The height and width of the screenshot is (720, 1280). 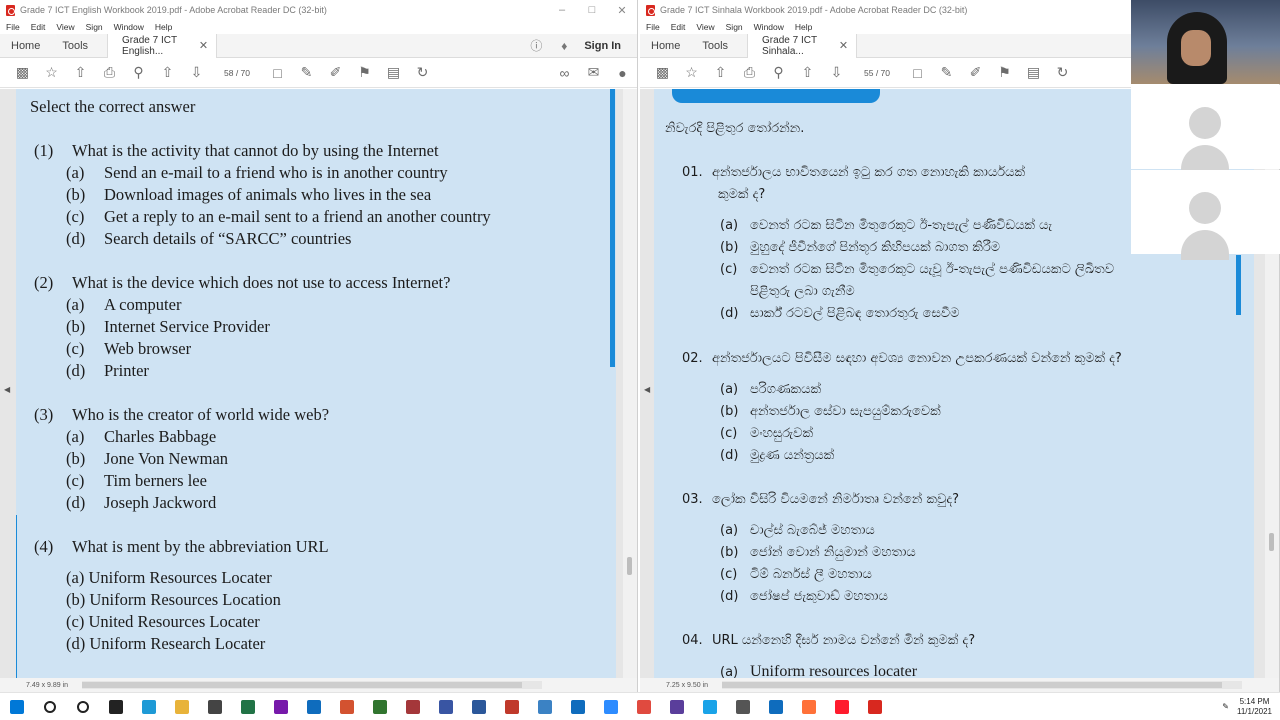 I want to click on clock: 5:14 PM 11/1/2021, so click(x=1254, y=707).